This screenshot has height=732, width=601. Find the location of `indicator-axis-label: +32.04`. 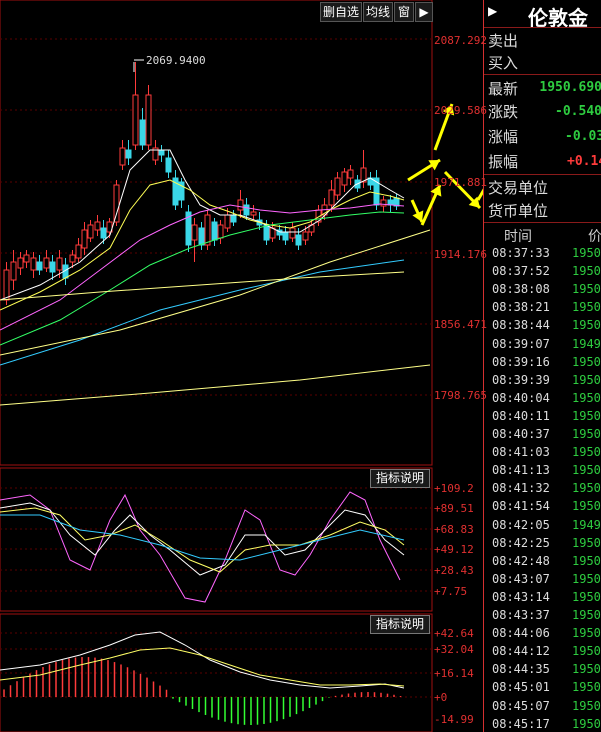

indicator-axis-label: +32.04 is located at coordinates (454, 649).